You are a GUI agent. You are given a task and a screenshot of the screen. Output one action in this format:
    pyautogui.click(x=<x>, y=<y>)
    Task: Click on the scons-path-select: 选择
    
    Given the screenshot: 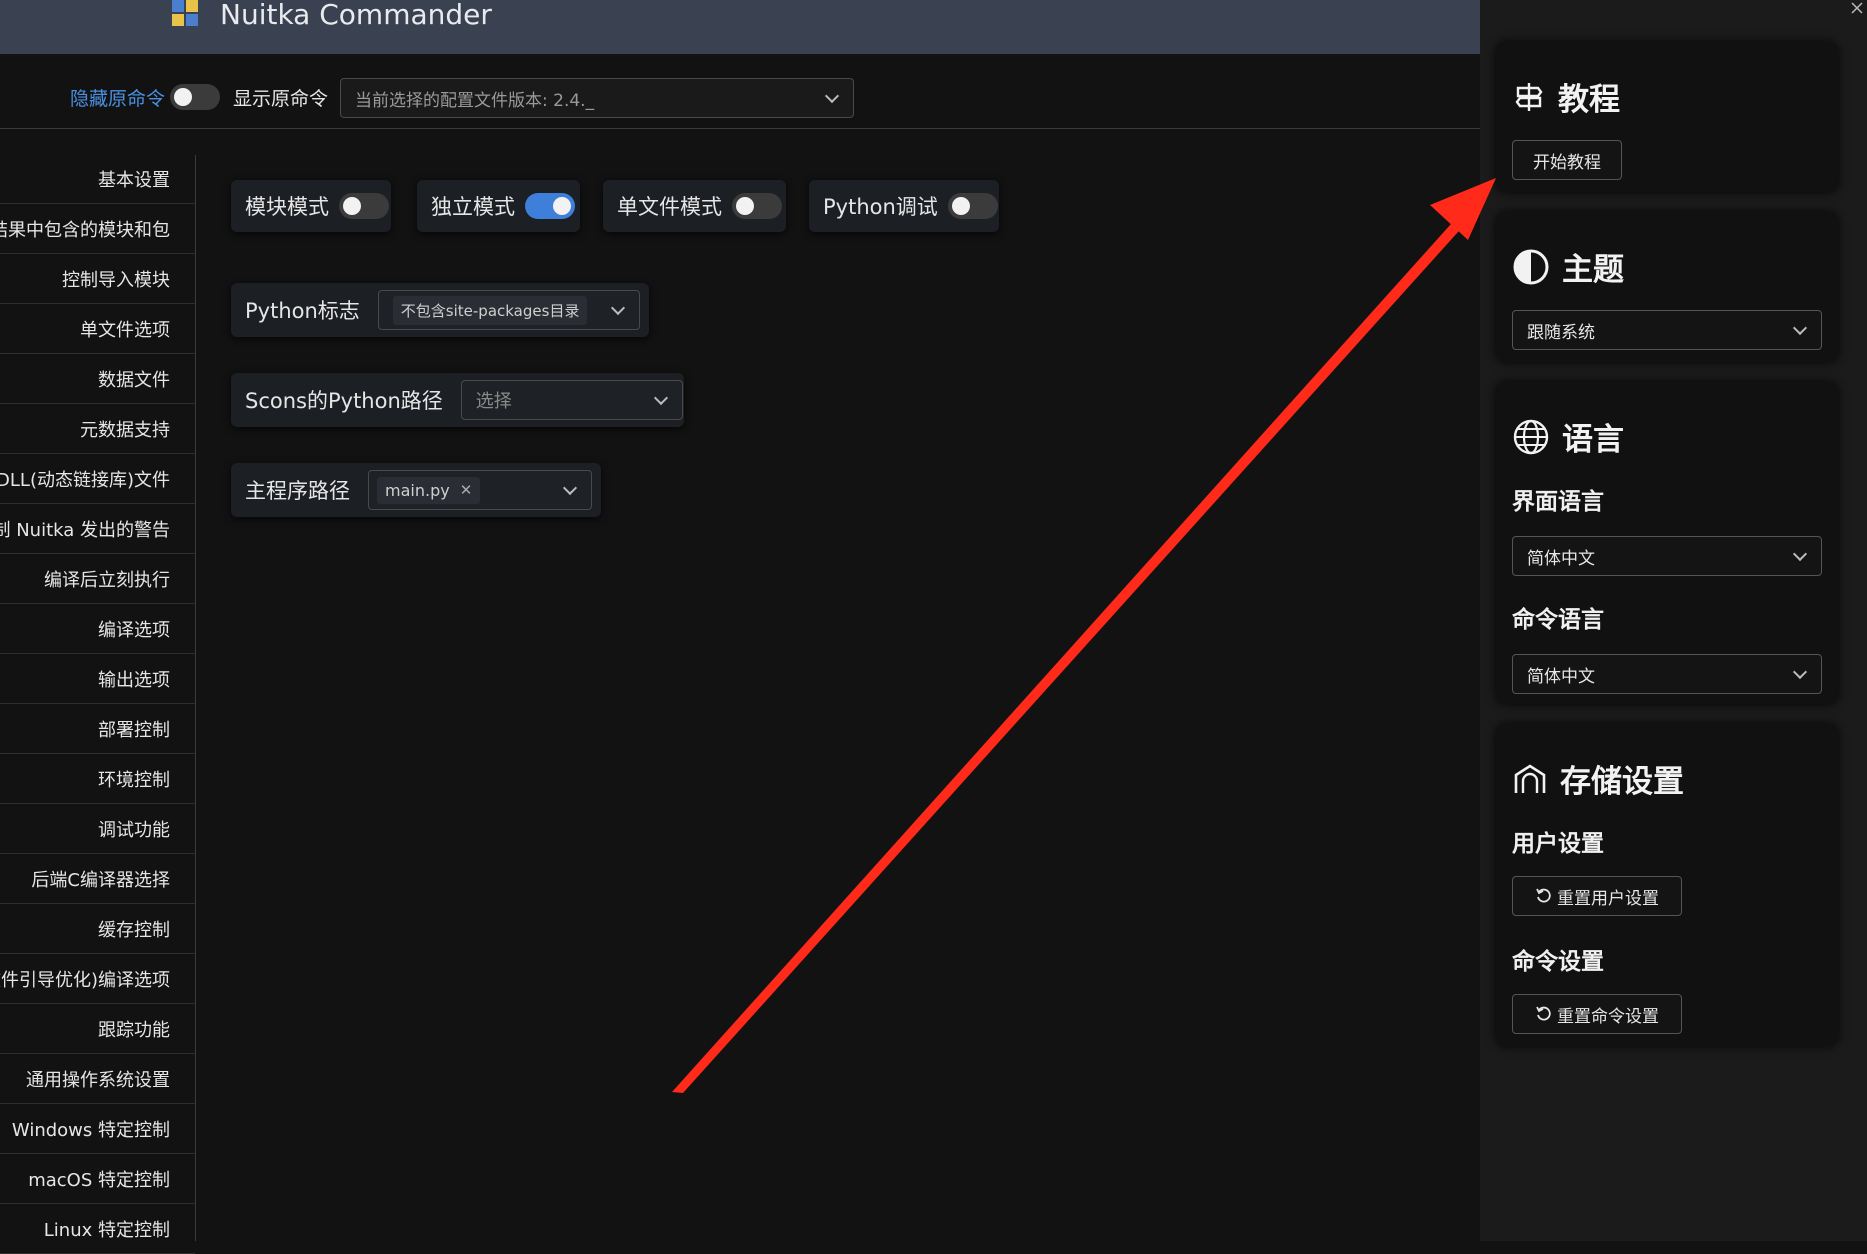 What is the action you would take?
    pyautogui.click(x=571, y=400)
    